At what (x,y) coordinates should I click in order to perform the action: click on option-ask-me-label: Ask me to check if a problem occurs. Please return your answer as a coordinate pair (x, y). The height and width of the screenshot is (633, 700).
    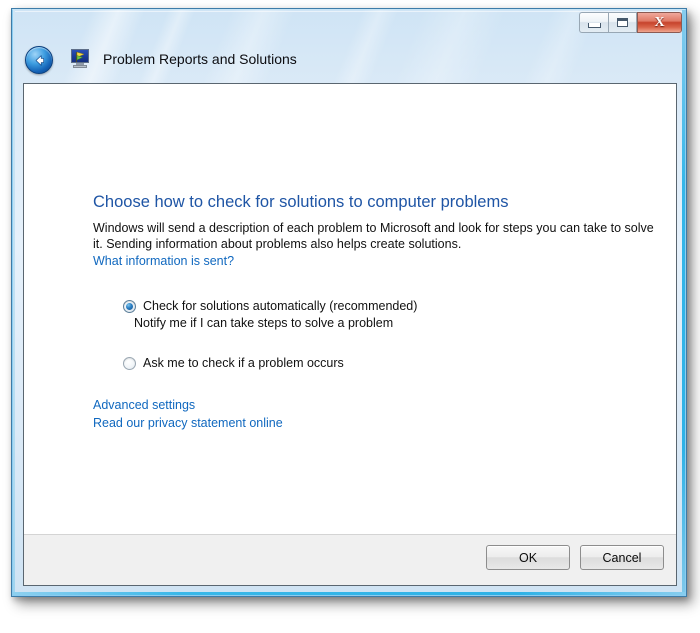
    Looking at the image, I should click on (243, 363).